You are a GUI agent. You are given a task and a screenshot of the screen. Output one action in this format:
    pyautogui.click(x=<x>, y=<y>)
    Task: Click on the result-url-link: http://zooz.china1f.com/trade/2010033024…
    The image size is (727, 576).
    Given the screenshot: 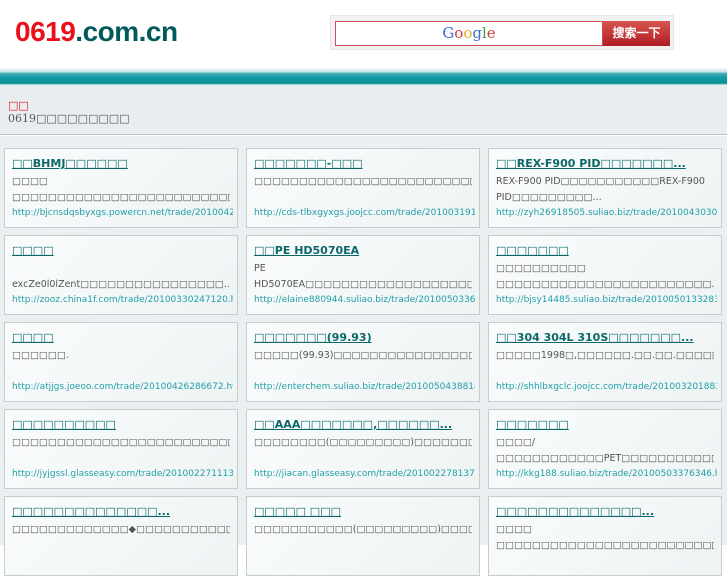 What is the action you would take?
    pyautogui.click(x=122, y=300)
    